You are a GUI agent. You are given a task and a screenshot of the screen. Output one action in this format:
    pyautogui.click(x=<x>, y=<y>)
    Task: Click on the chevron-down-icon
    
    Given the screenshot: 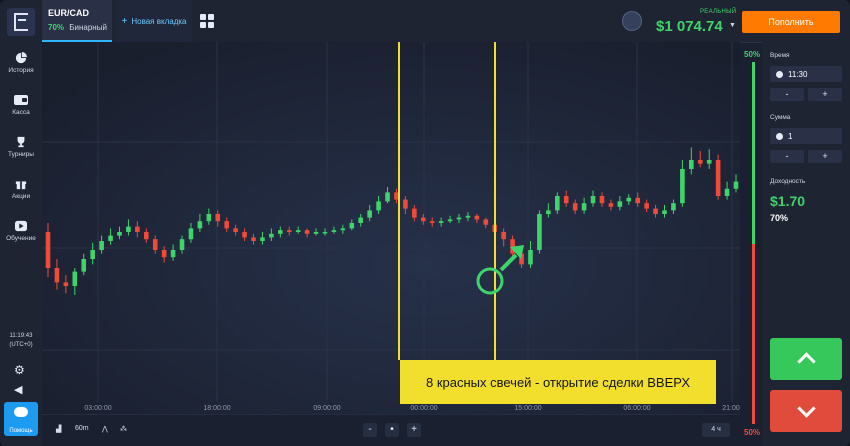 What is the action you would take?
    pyautogui.click(x=806, y=408)
    